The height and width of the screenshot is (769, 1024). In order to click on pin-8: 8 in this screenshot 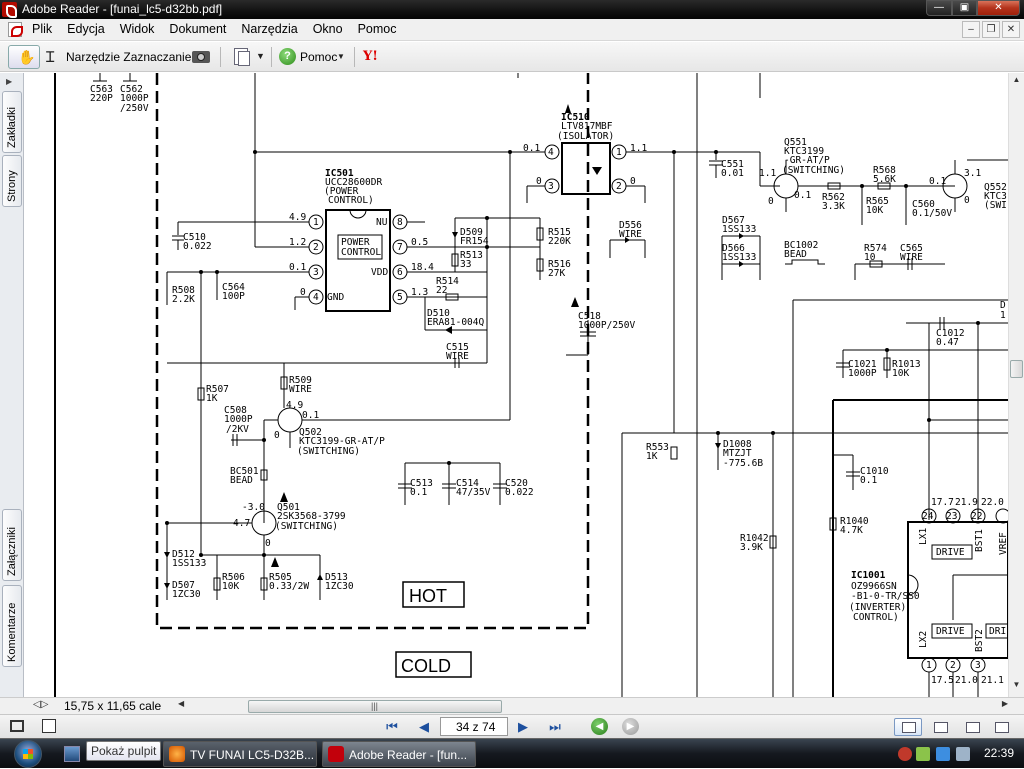, I will do `click(400, 222)`.